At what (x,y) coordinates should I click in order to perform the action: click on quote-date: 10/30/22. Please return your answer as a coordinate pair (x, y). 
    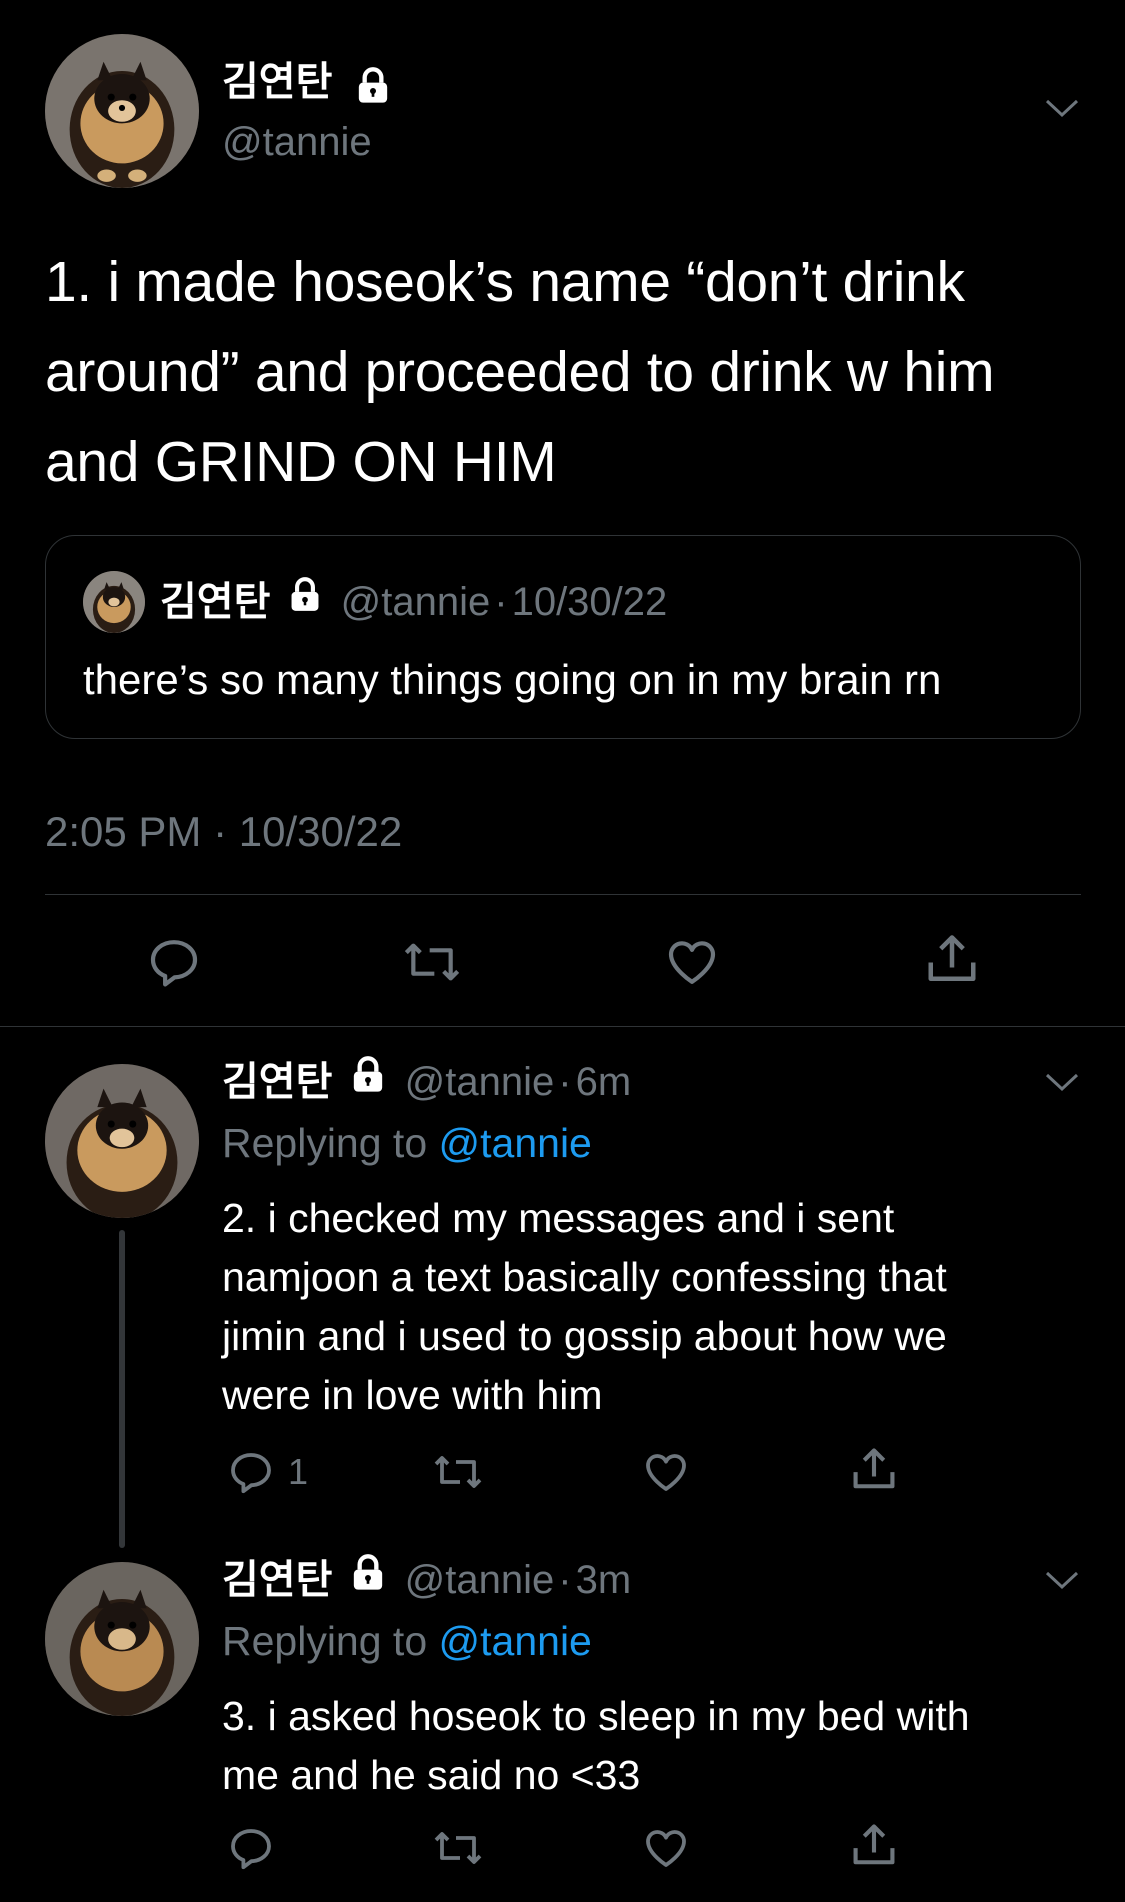
    Looking at the image, I should click on (589, 602).